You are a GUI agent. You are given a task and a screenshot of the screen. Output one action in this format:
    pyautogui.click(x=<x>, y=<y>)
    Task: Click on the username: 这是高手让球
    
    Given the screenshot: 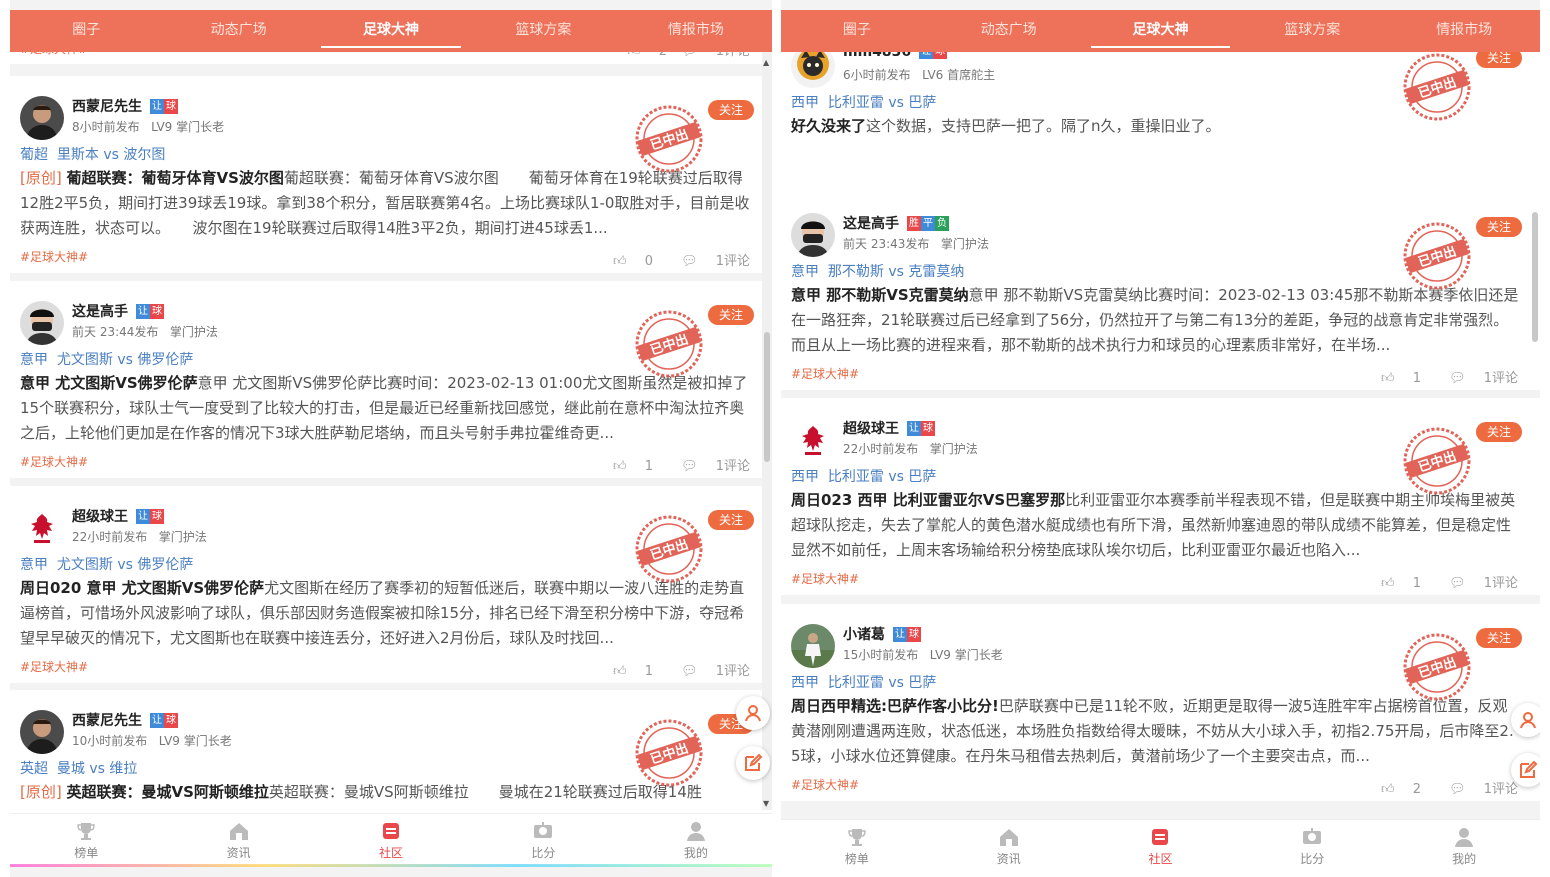 What is the action you would take?
    pyautogui.click(x=118, y=311)
    